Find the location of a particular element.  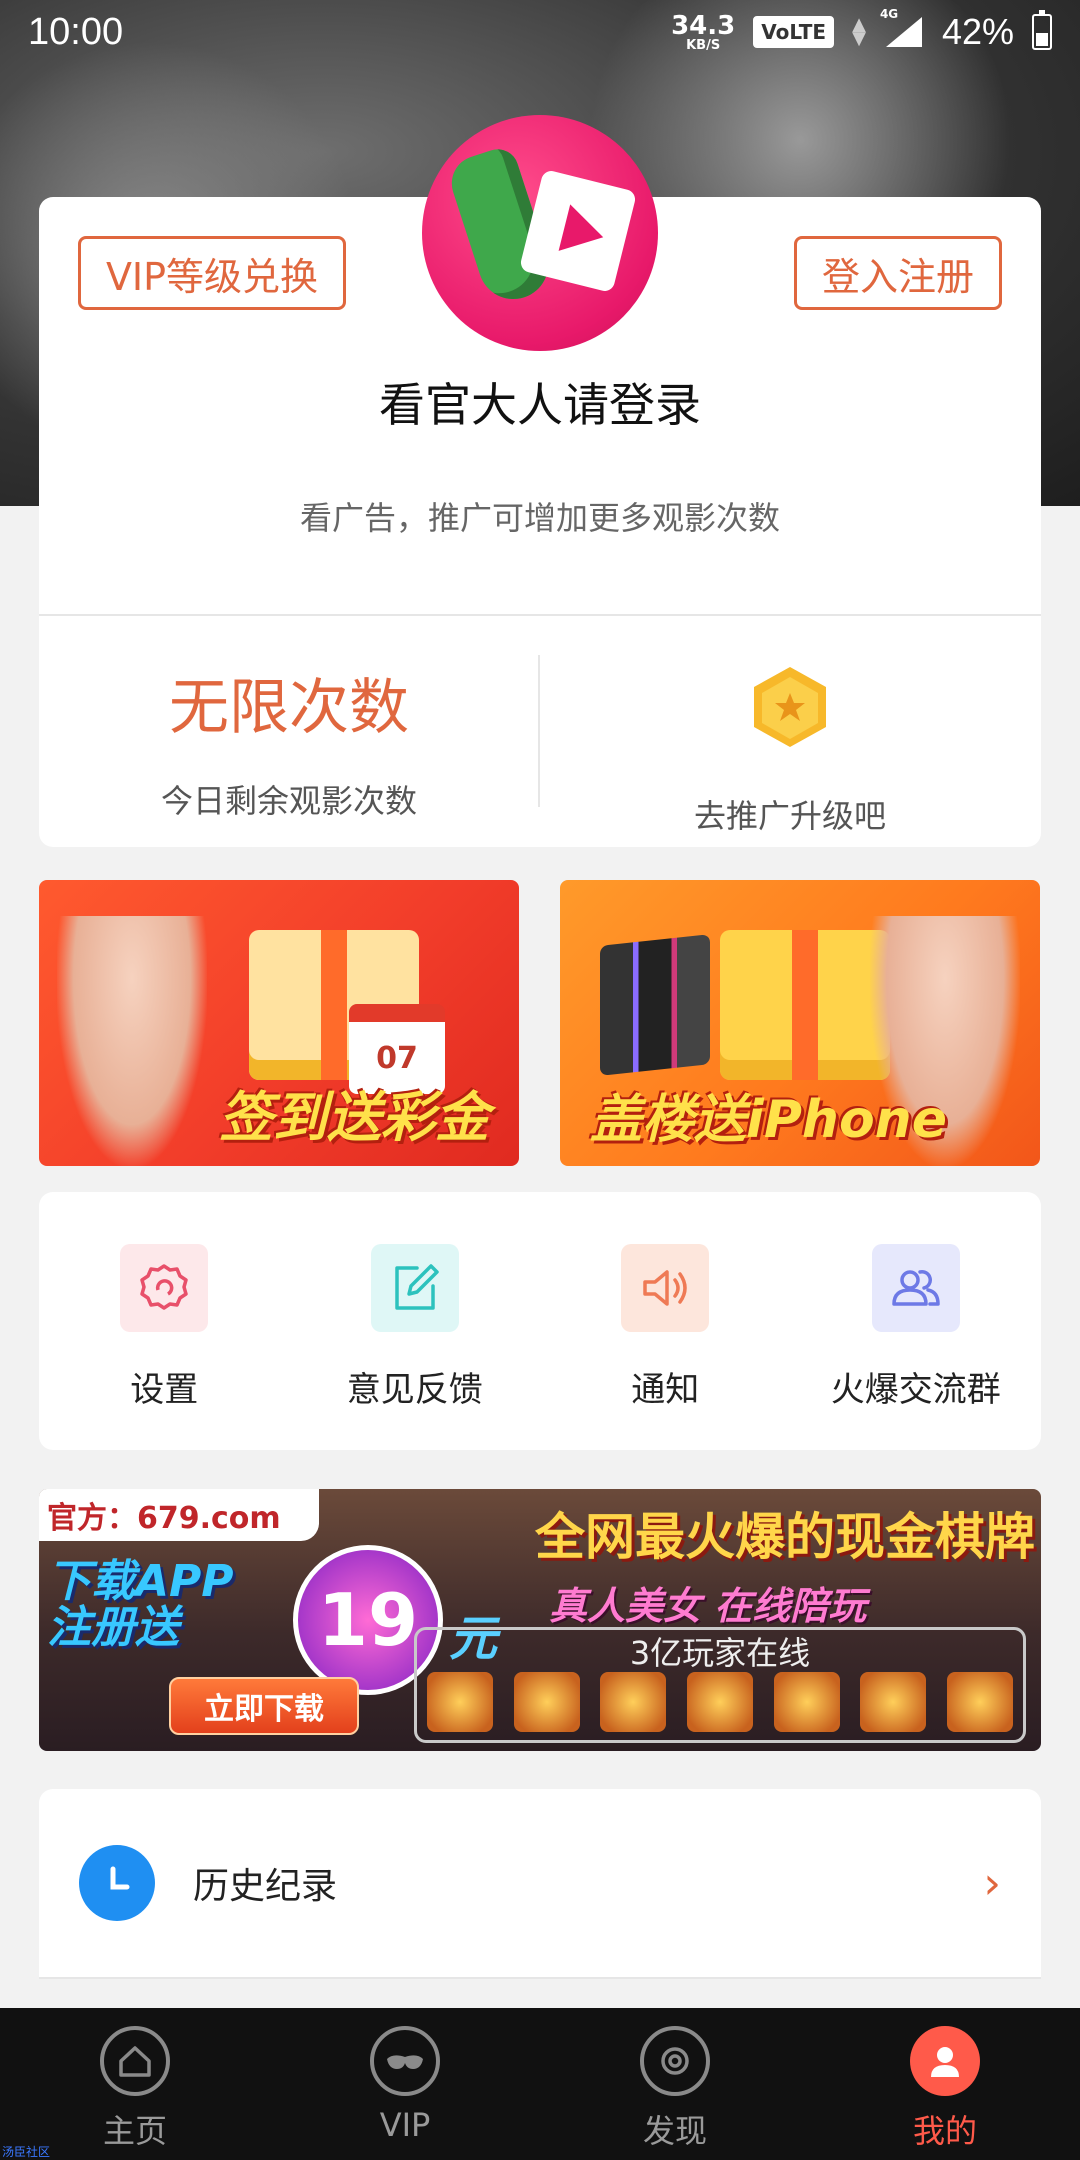

promo-checkin-bonus-banner: 07 签到送彩金 is located at coordinates (279, 1023).